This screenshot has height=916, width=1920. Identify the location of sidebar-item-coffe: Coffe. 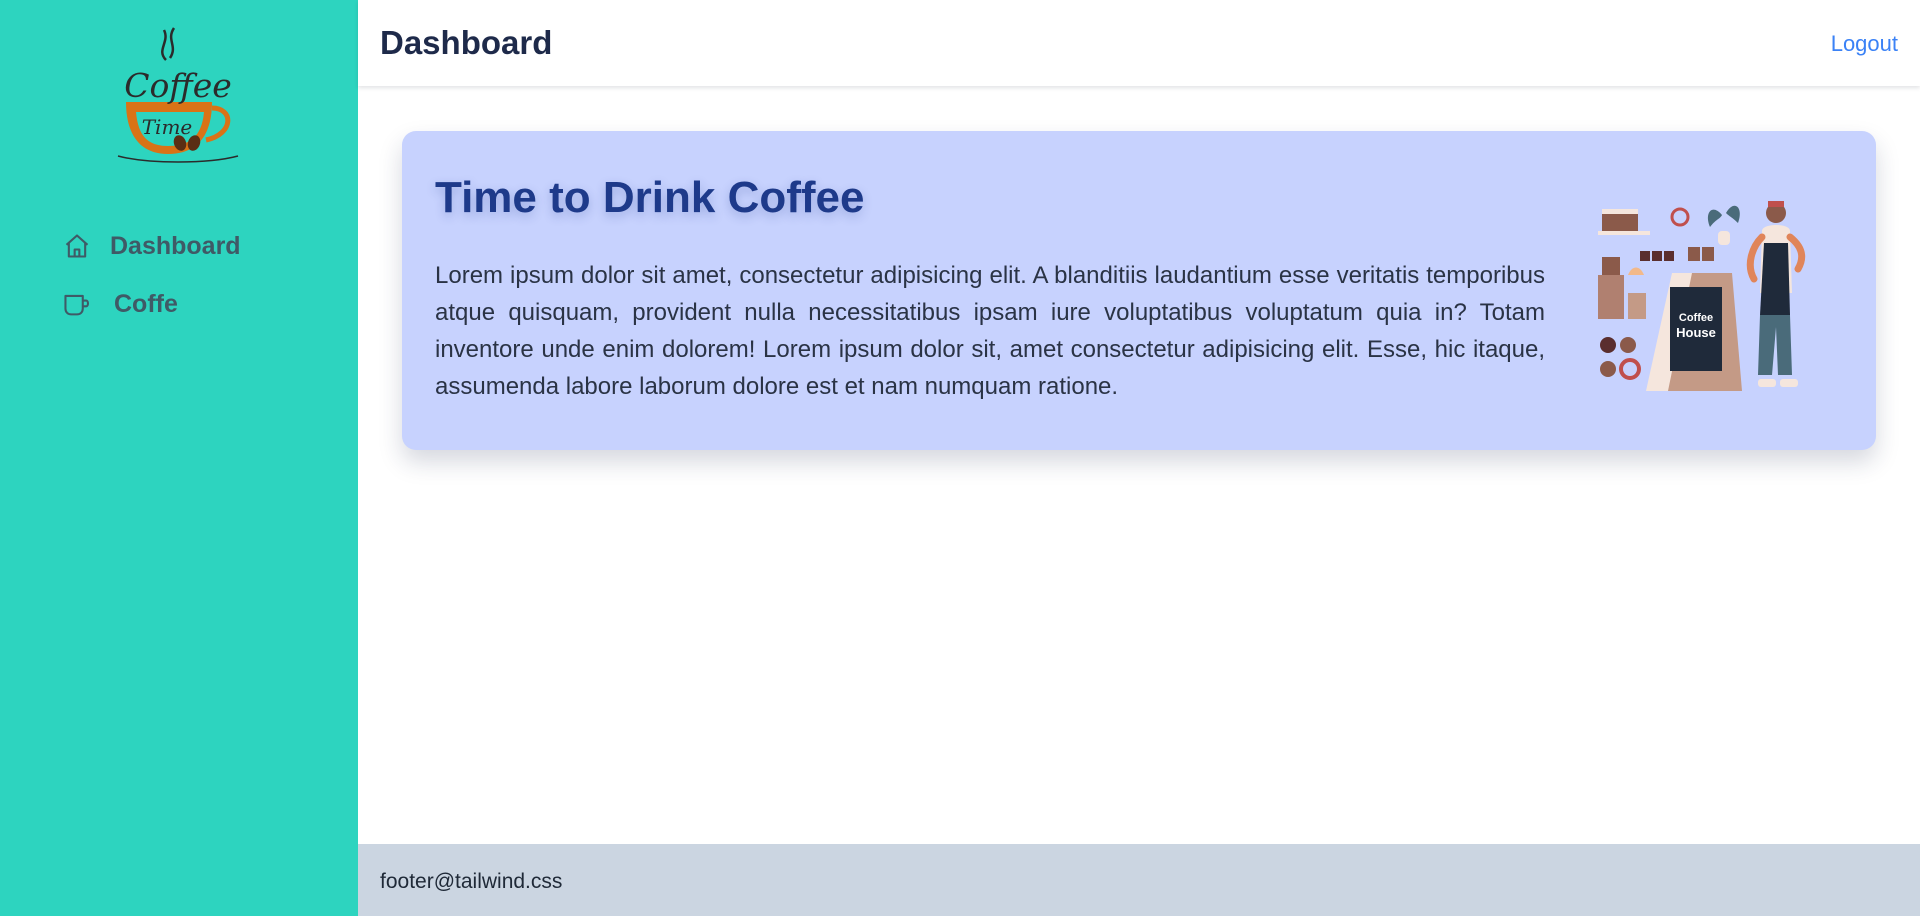
(151, 304).